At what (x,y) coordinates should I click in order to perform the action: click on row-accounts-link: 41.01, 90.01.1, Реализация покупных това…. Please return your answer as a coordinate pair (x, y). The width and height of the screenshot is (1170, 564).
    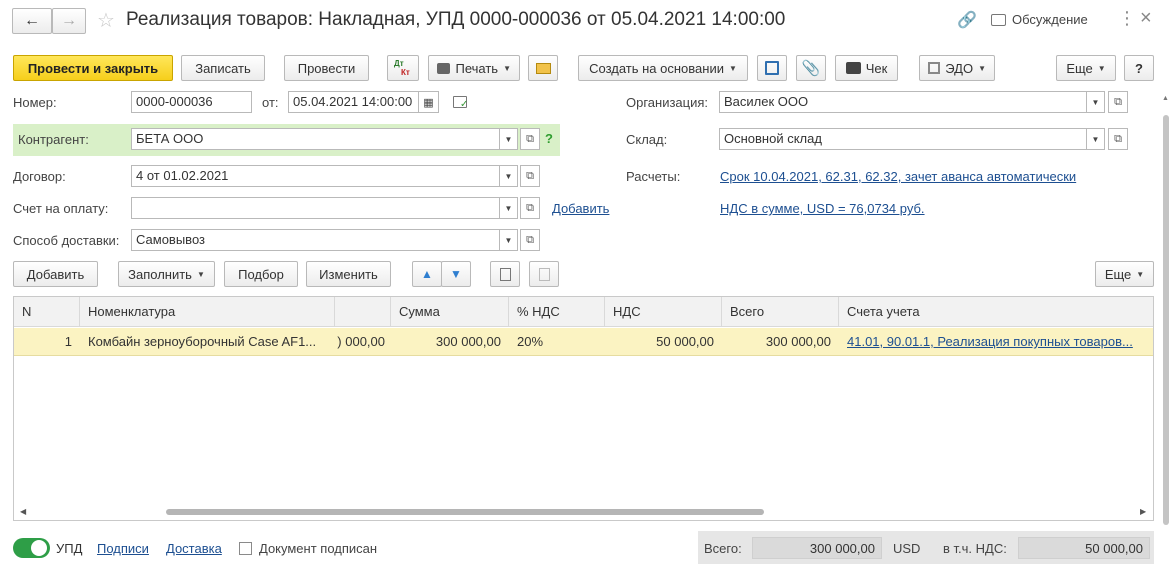
    Looking at the image, I should click on (996, 342).